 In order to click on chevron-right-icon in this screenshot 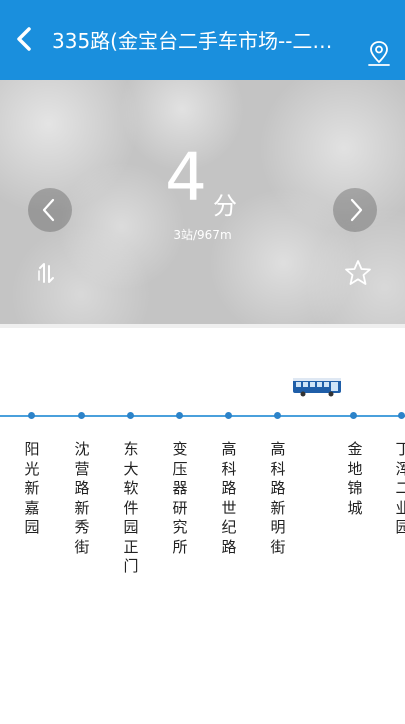, I will do `click(356, 210)`.